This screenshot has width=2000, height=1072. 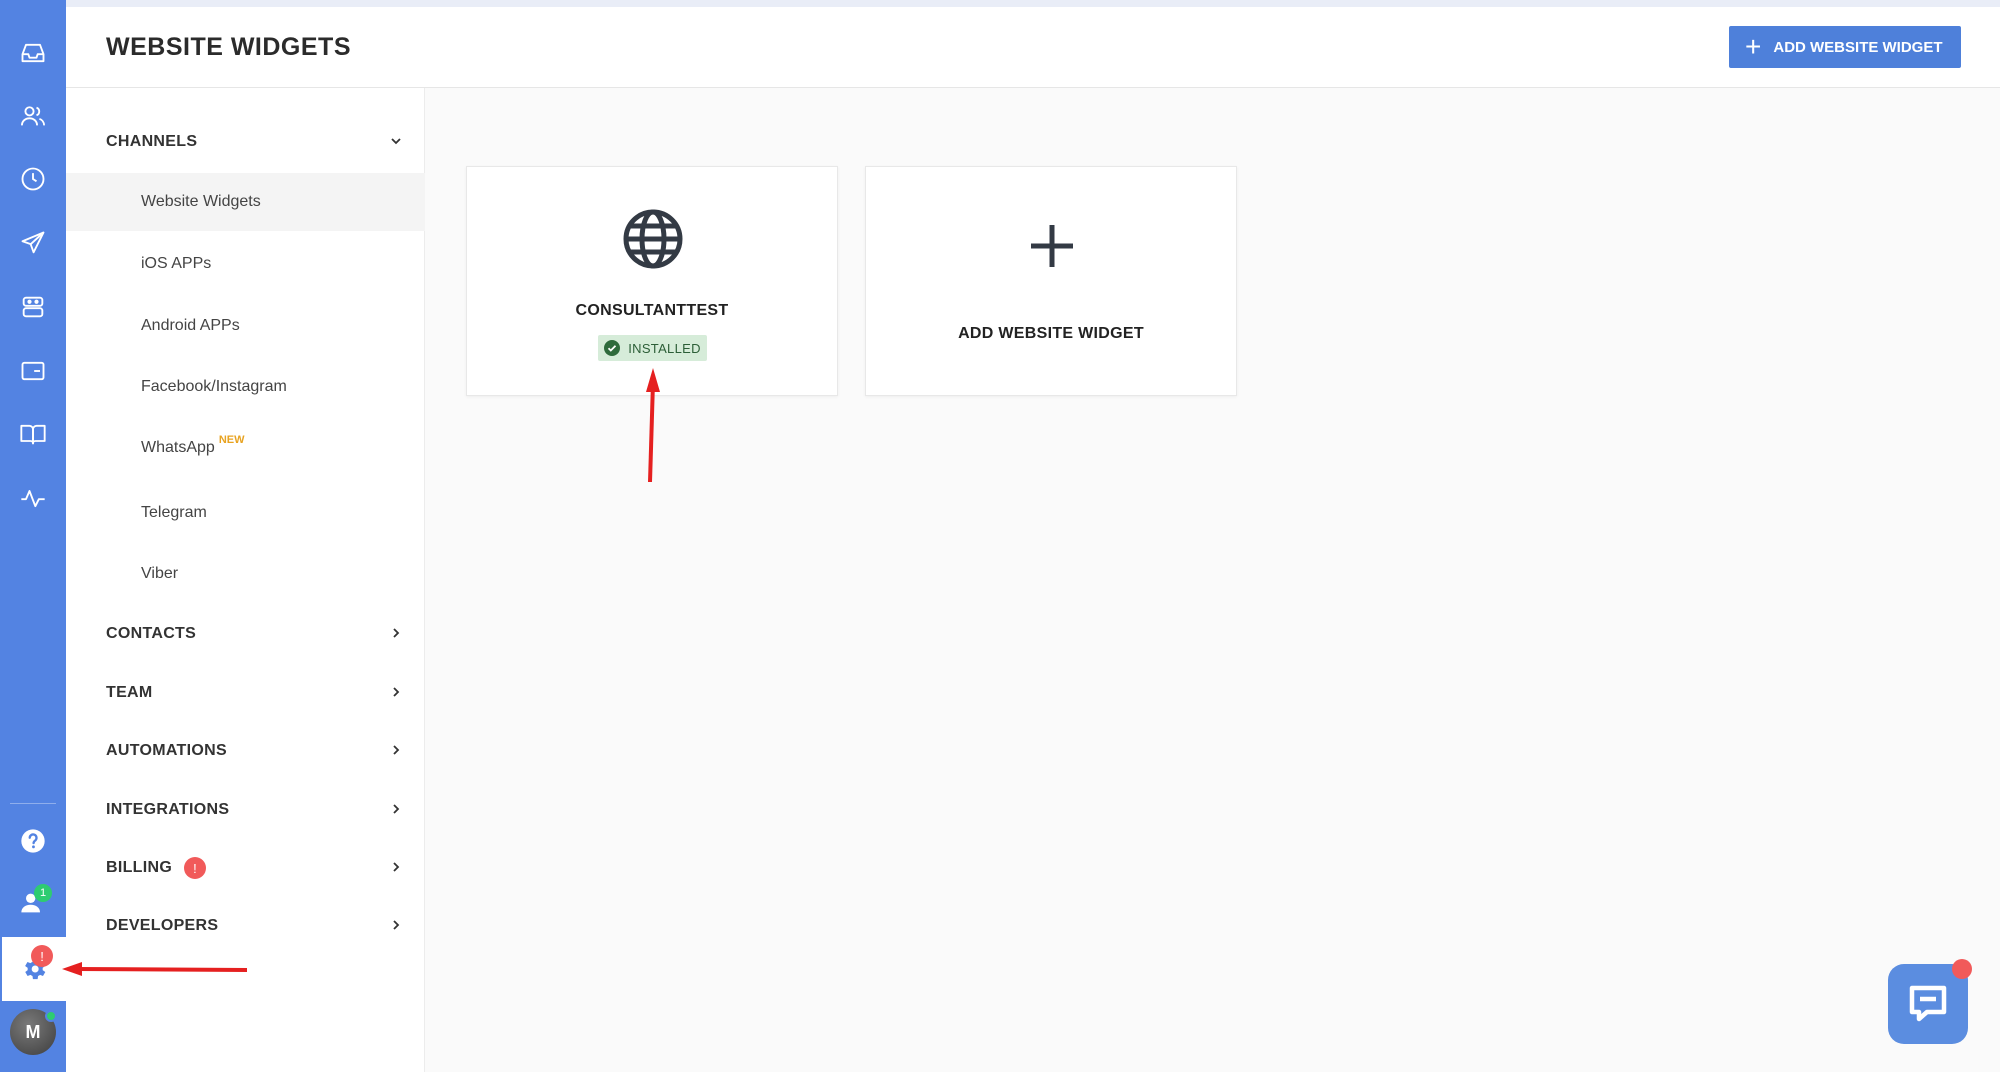 I want to click on rail-bots, so click(x=33, y=307).